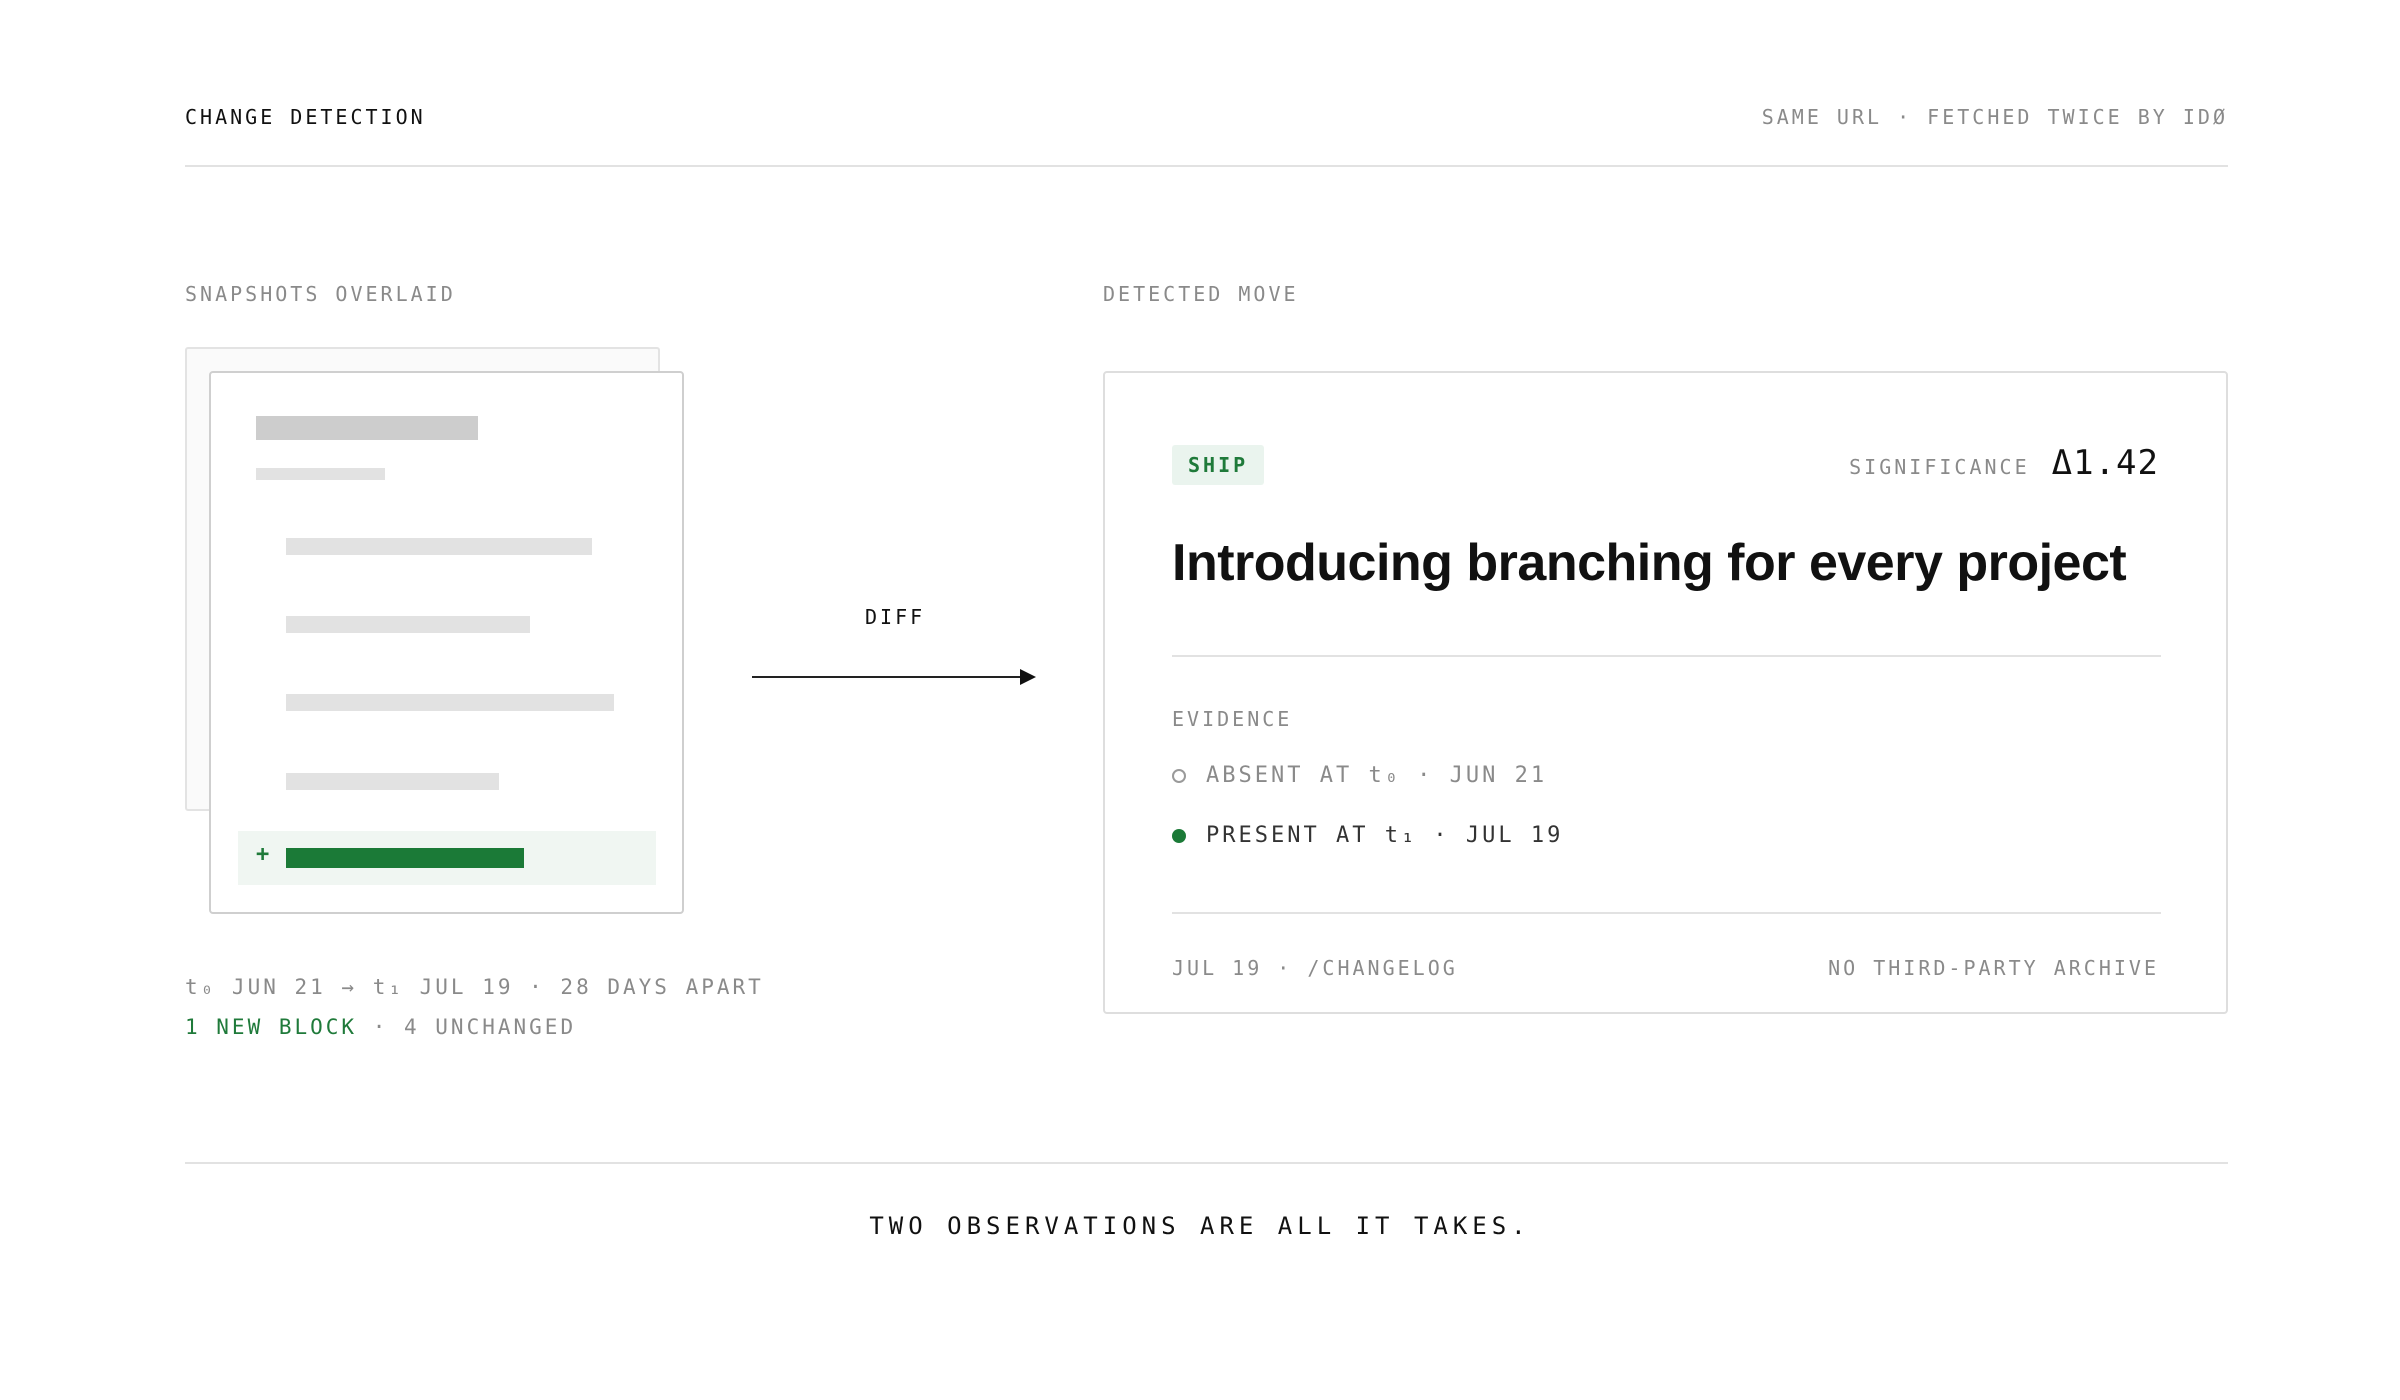 The image size is (2400, 1400). I want to click on page-title: CHANGE DETECTION, so click(305, 117).